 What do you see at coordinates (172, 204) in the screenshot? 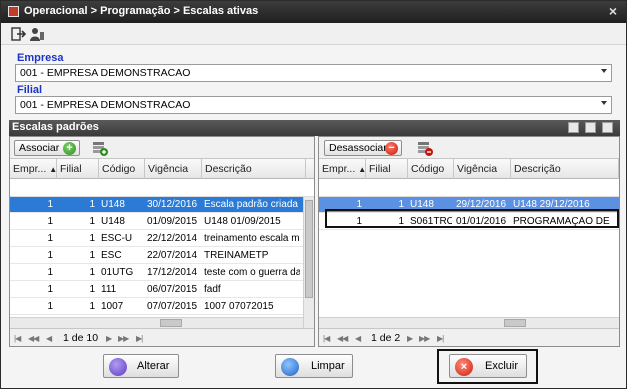
I see `table-cell: 30/12/2016` at bounding box center [172, 204].